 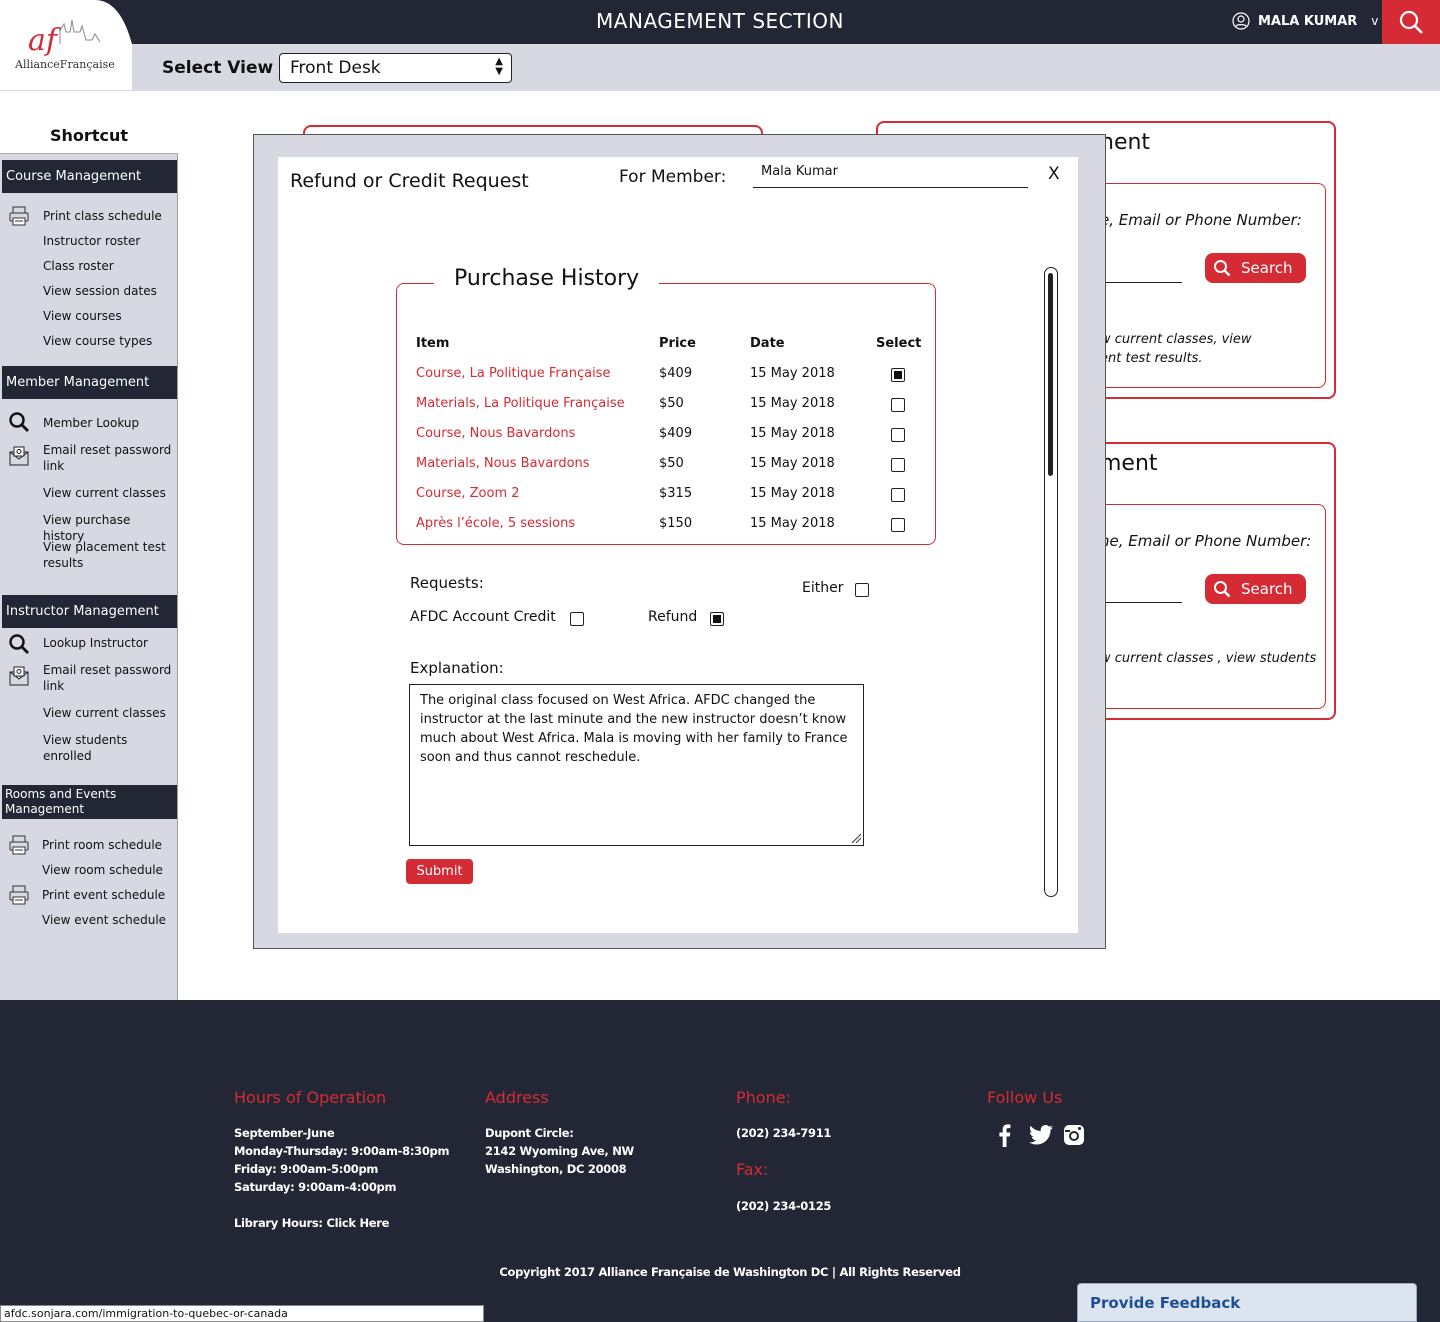 I want to click on member-search-button: Search, so click(x=1255, y=268).